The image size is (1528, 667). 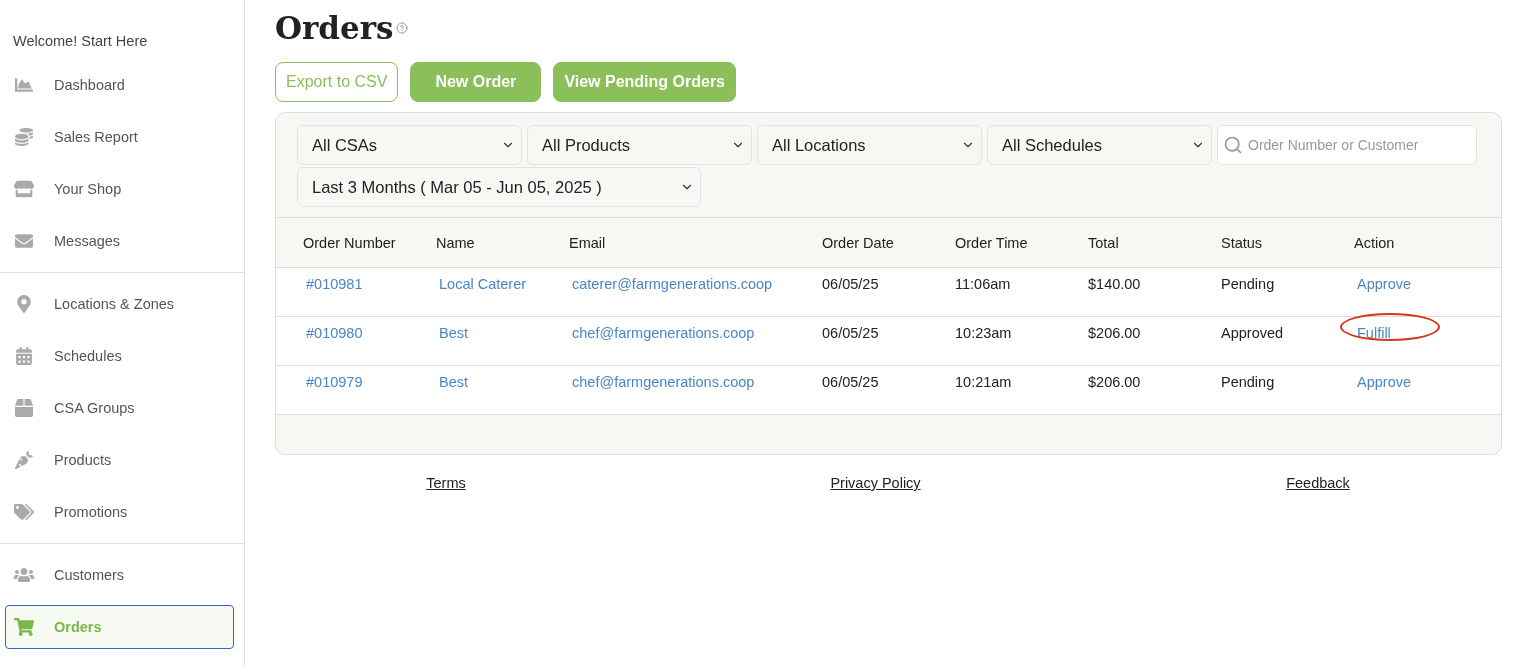 What do you see at coordinates (119, 356) in the screenshot?
I see `sidebar-item: Schedules` at bounding box center [119, 356].